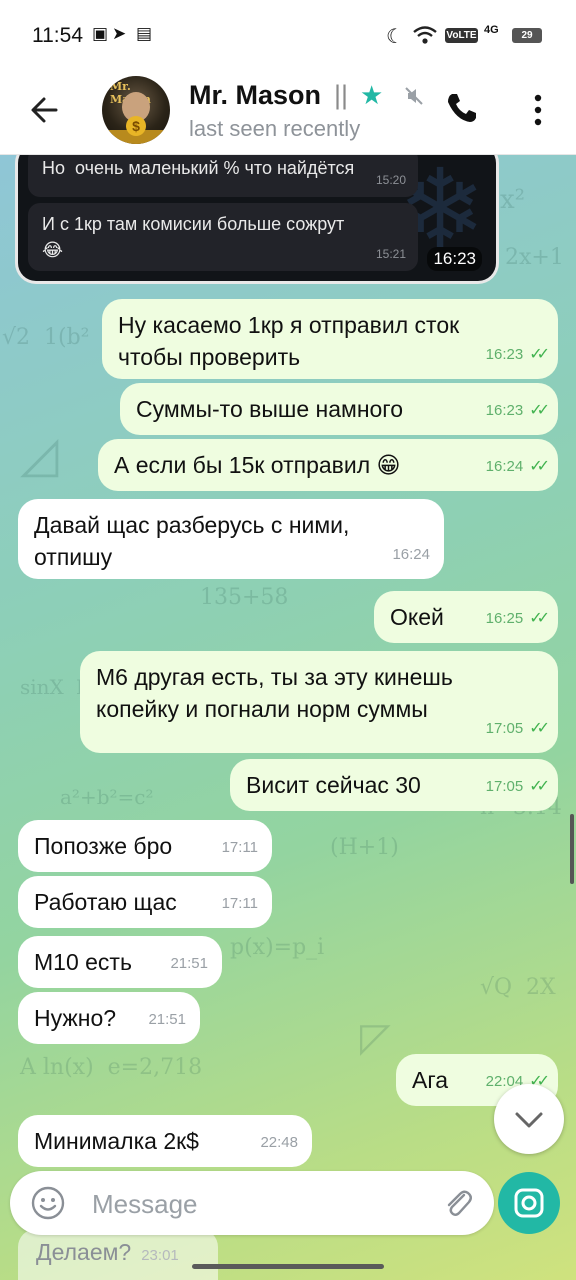  What do you see at coordinates (257, 1204) in the screenshot?
I see `message-input` at bounding box center [257, 1204].